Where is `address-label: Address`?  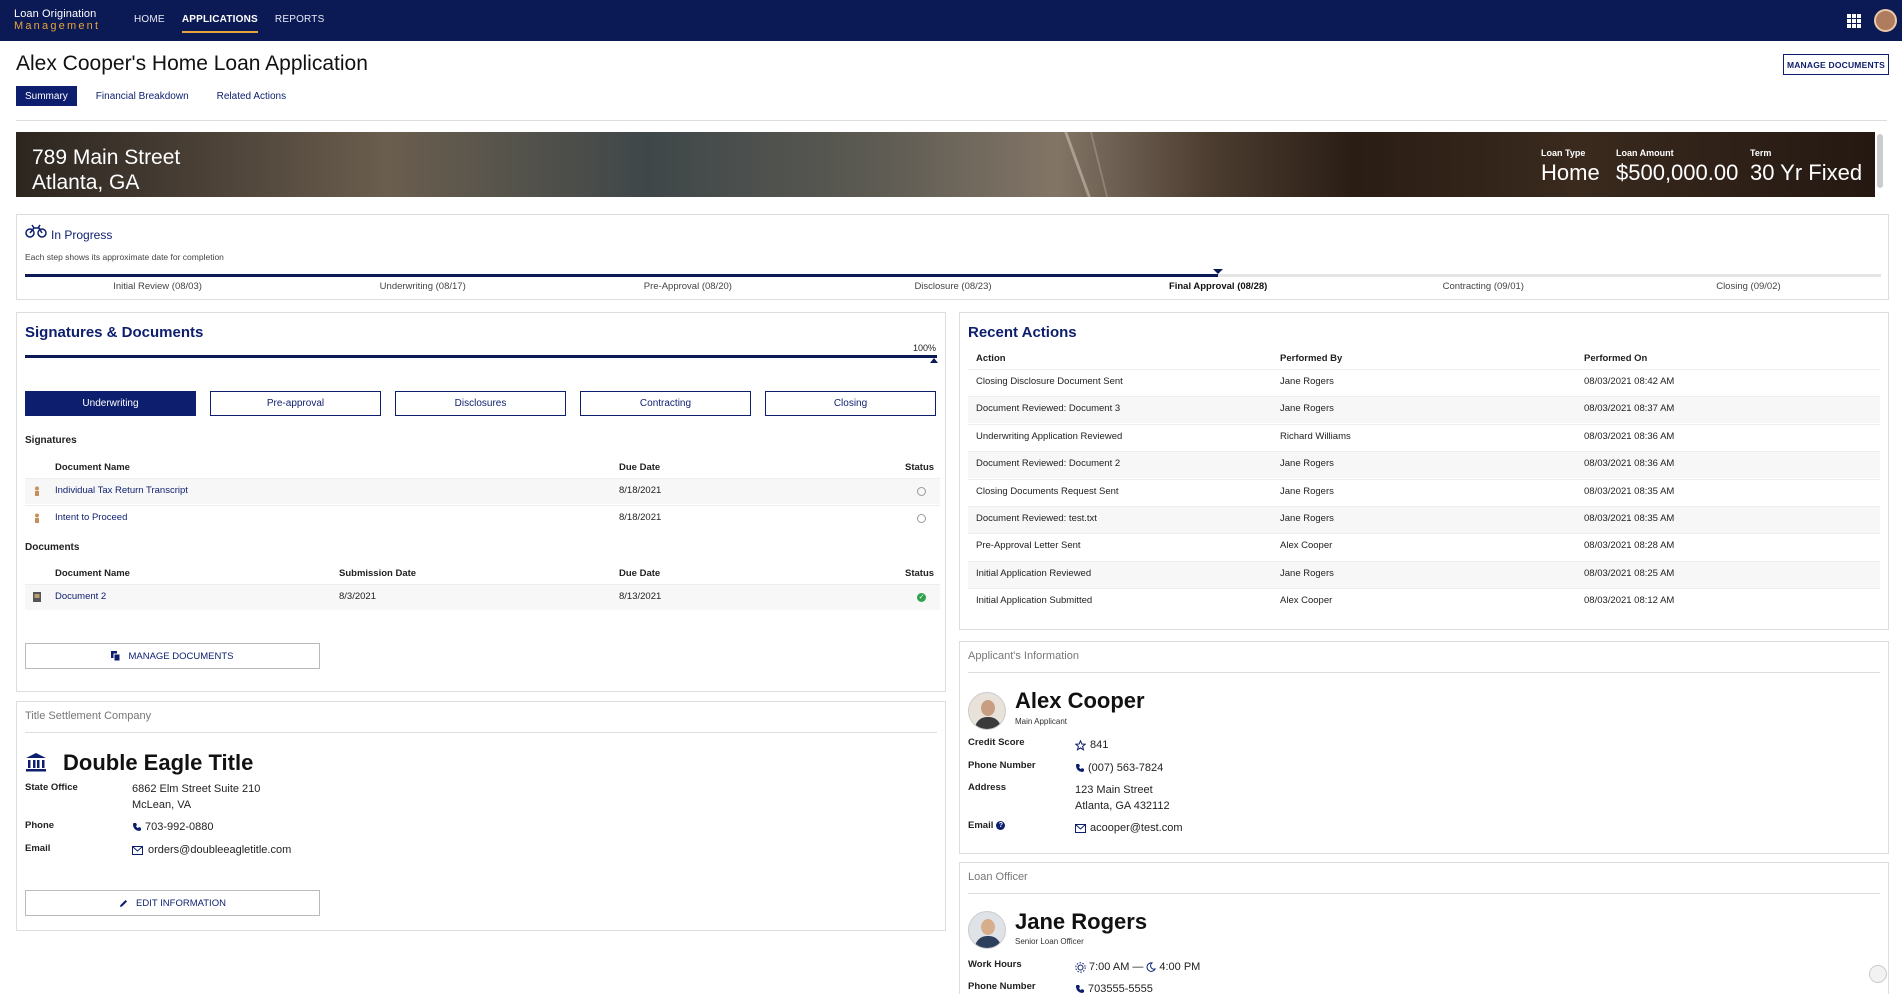 address-label: Address is located at coordinates (987, 787).